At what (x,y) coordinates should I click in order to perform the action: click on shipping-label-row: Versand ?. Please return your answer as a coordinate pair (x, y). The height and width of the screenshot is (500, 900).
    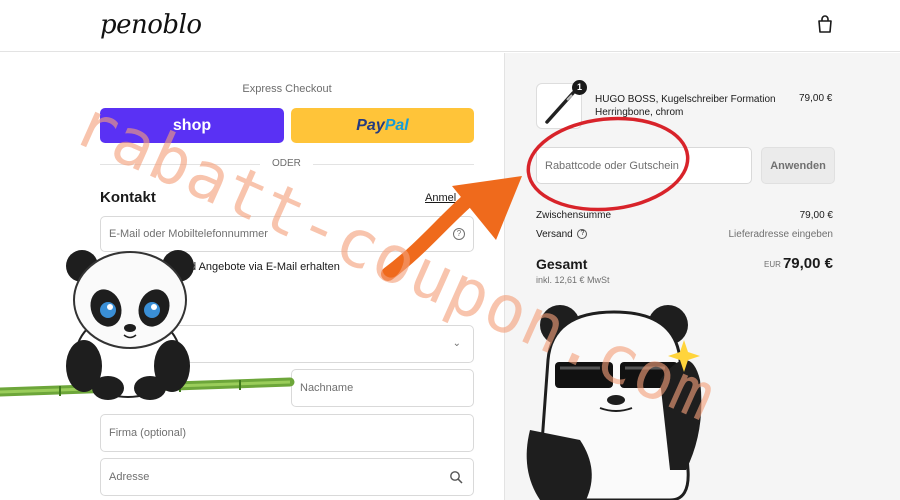
    Looking at the image, I should click on (562, 234).